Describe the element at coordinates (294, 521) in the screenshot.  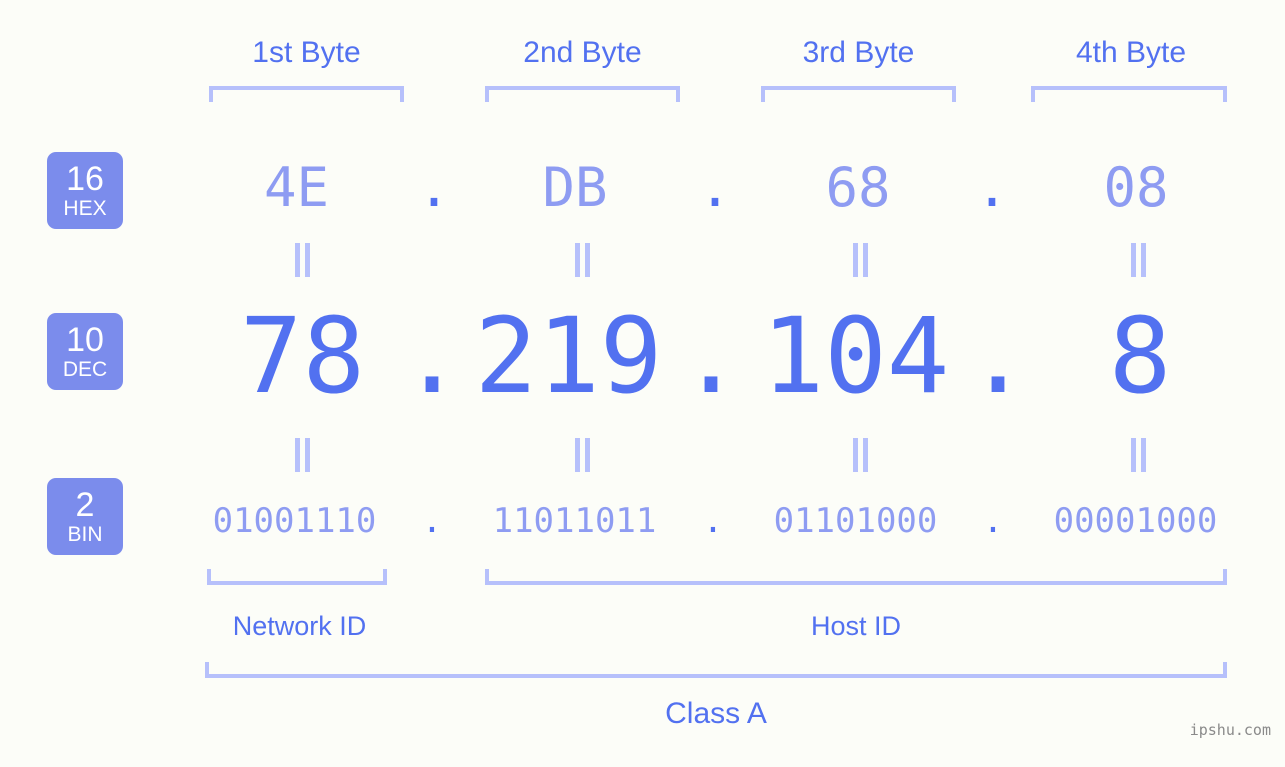
I see `bin-byte-value-1: 01001110` at that location.